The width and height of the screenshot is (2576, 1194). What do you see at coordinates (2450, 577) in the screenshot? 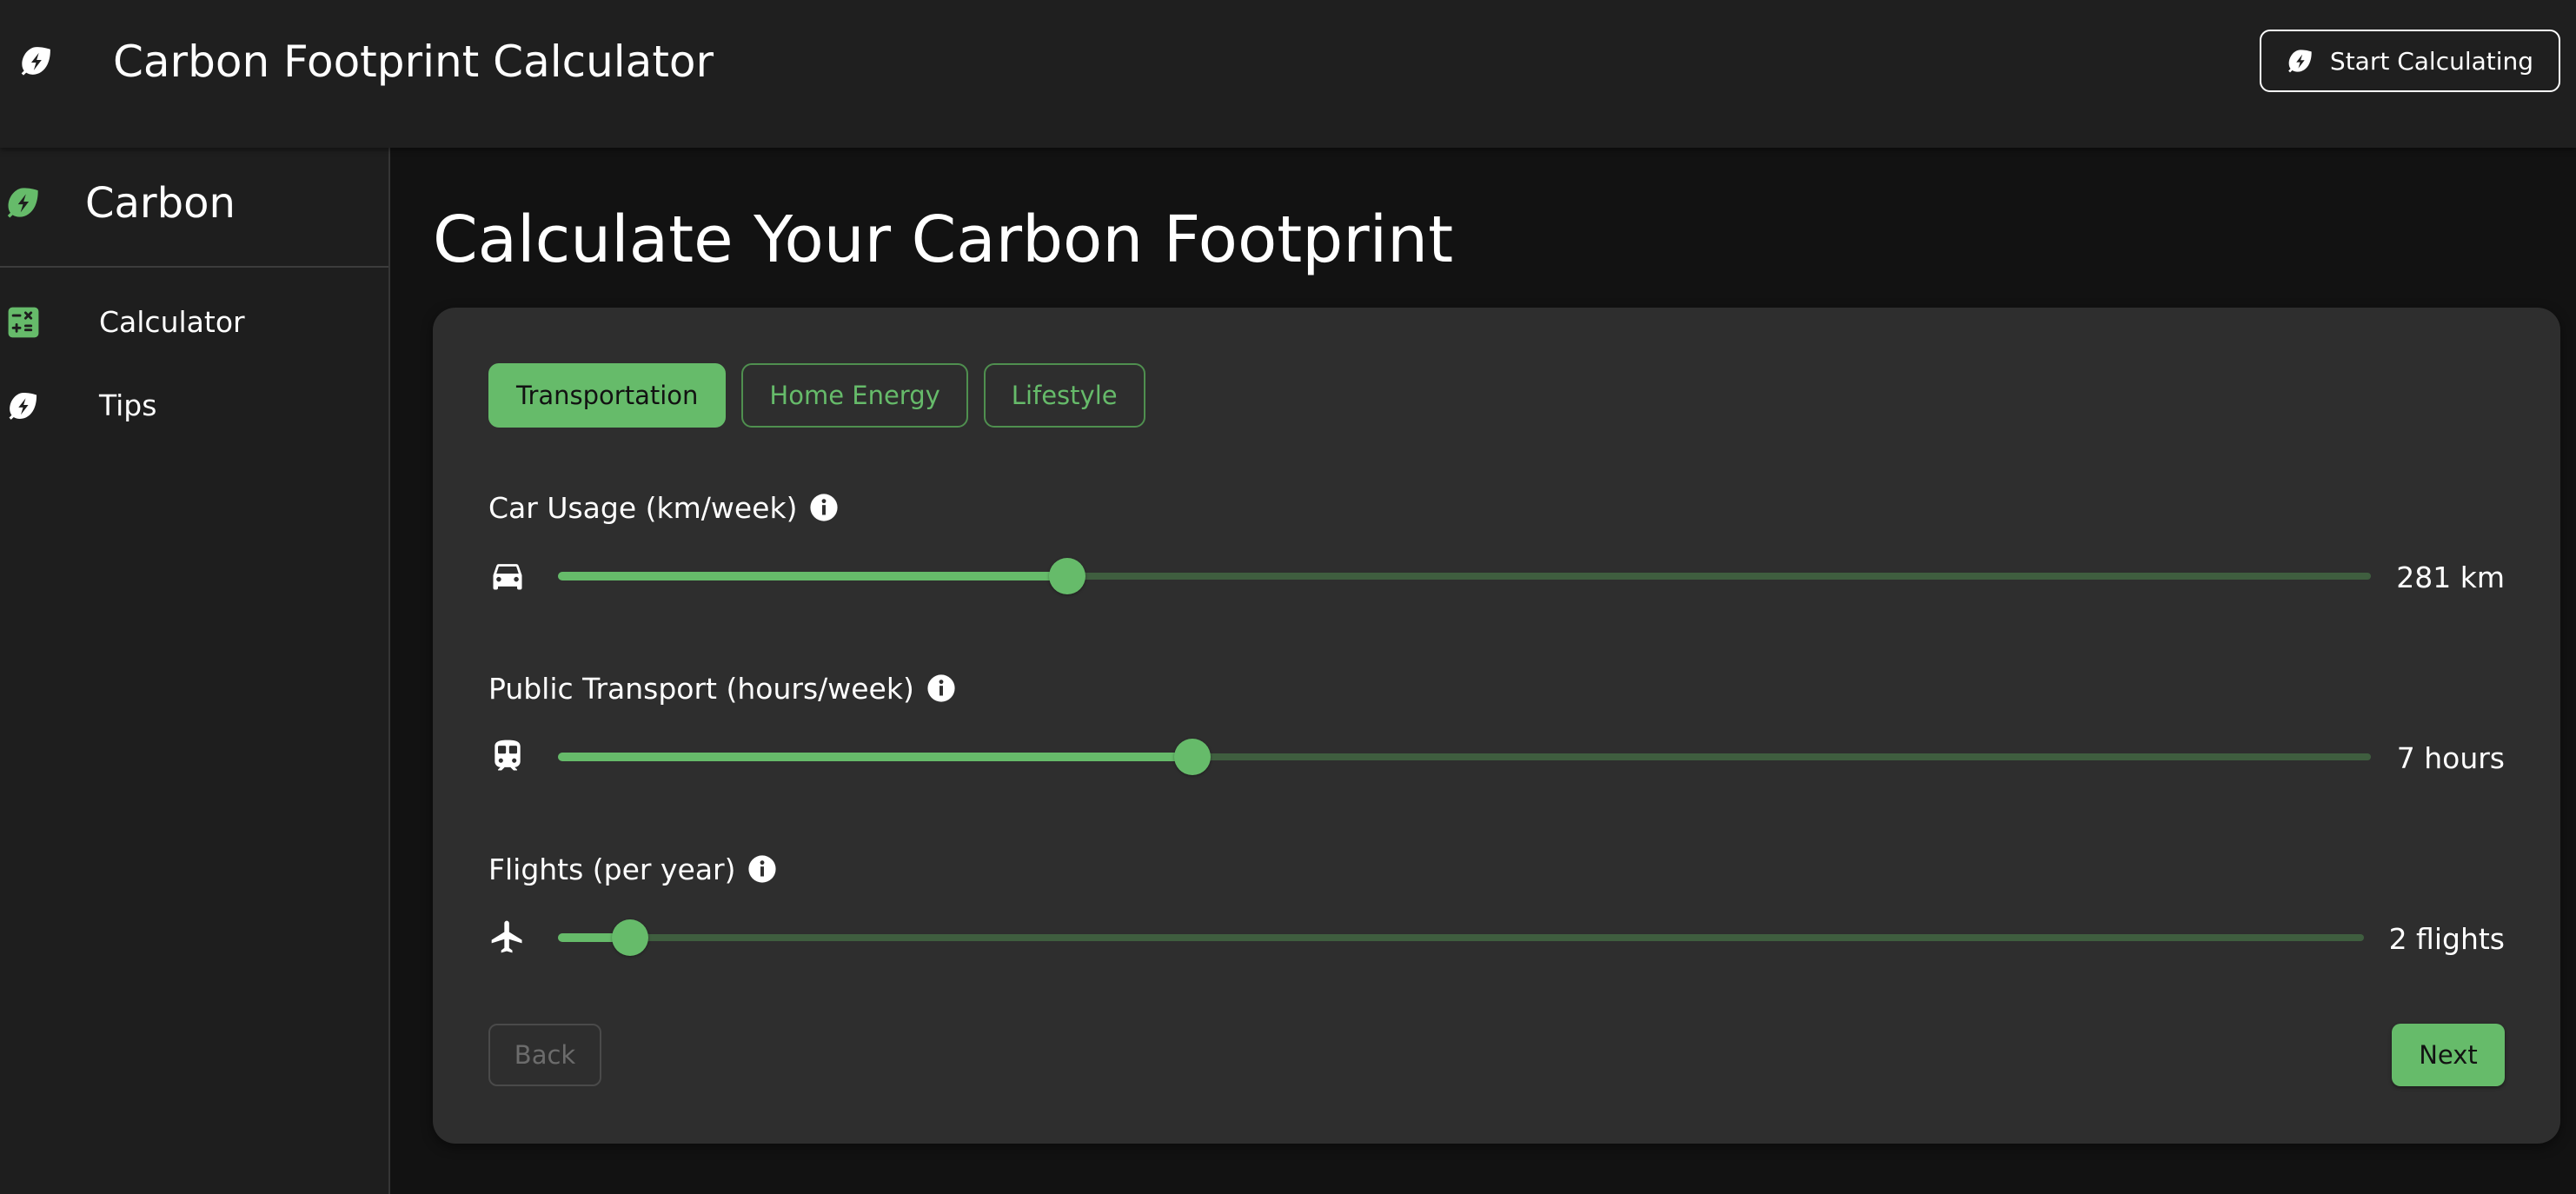
I see `car-usage-value: 281 km` at bounding box center [2450, 577].